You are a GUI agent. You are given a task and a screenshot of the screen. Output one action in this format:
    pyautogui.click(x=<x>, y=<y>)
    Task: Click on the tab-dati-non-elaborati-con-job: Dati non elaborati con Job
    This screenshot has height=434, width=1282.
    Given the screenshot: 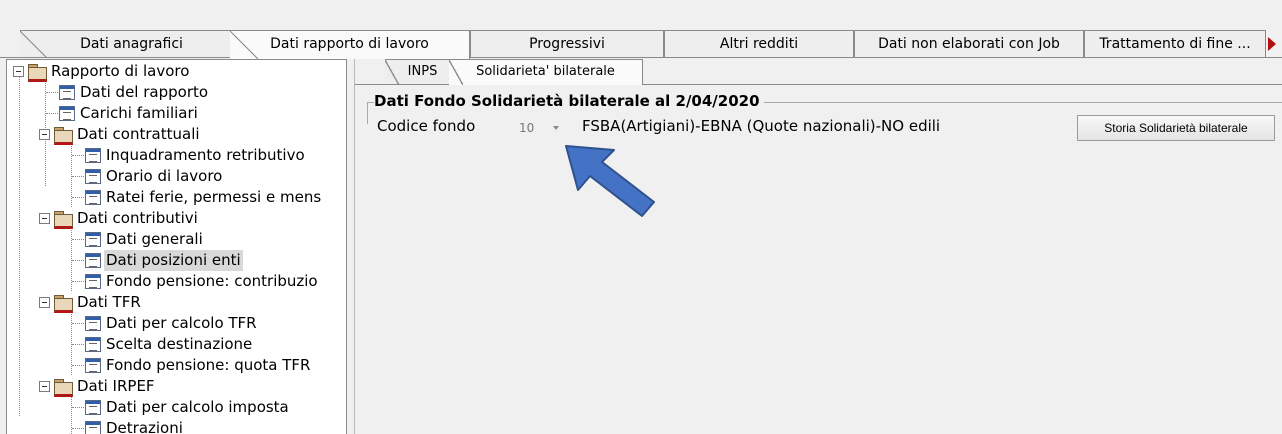 What is the action you would take?
    pyautogui.click(x=969, y=44)
    